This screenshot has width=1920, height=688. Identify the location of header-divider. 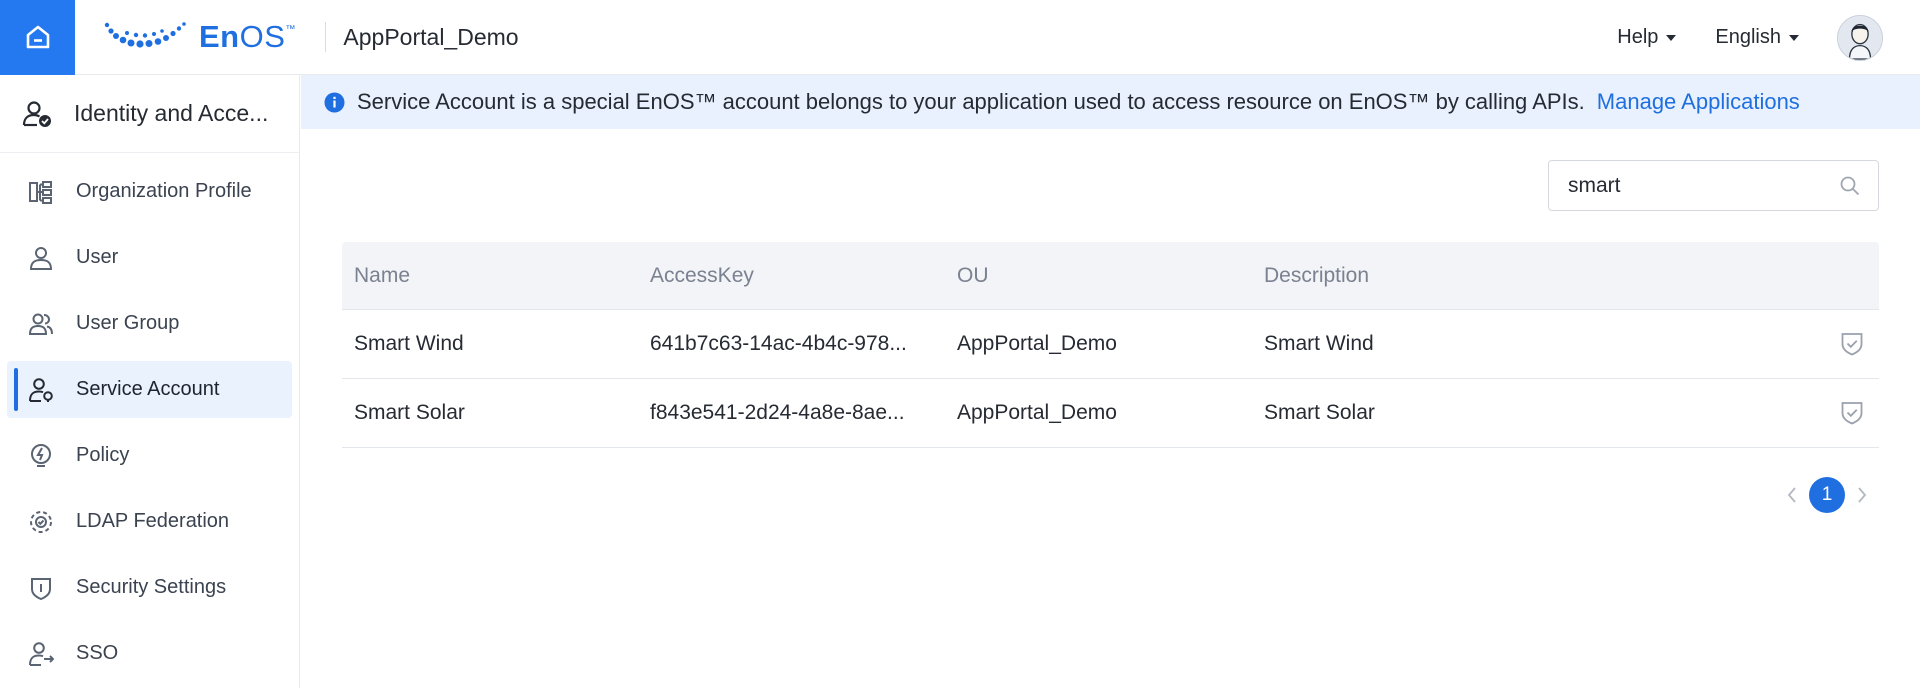
(326, 37).